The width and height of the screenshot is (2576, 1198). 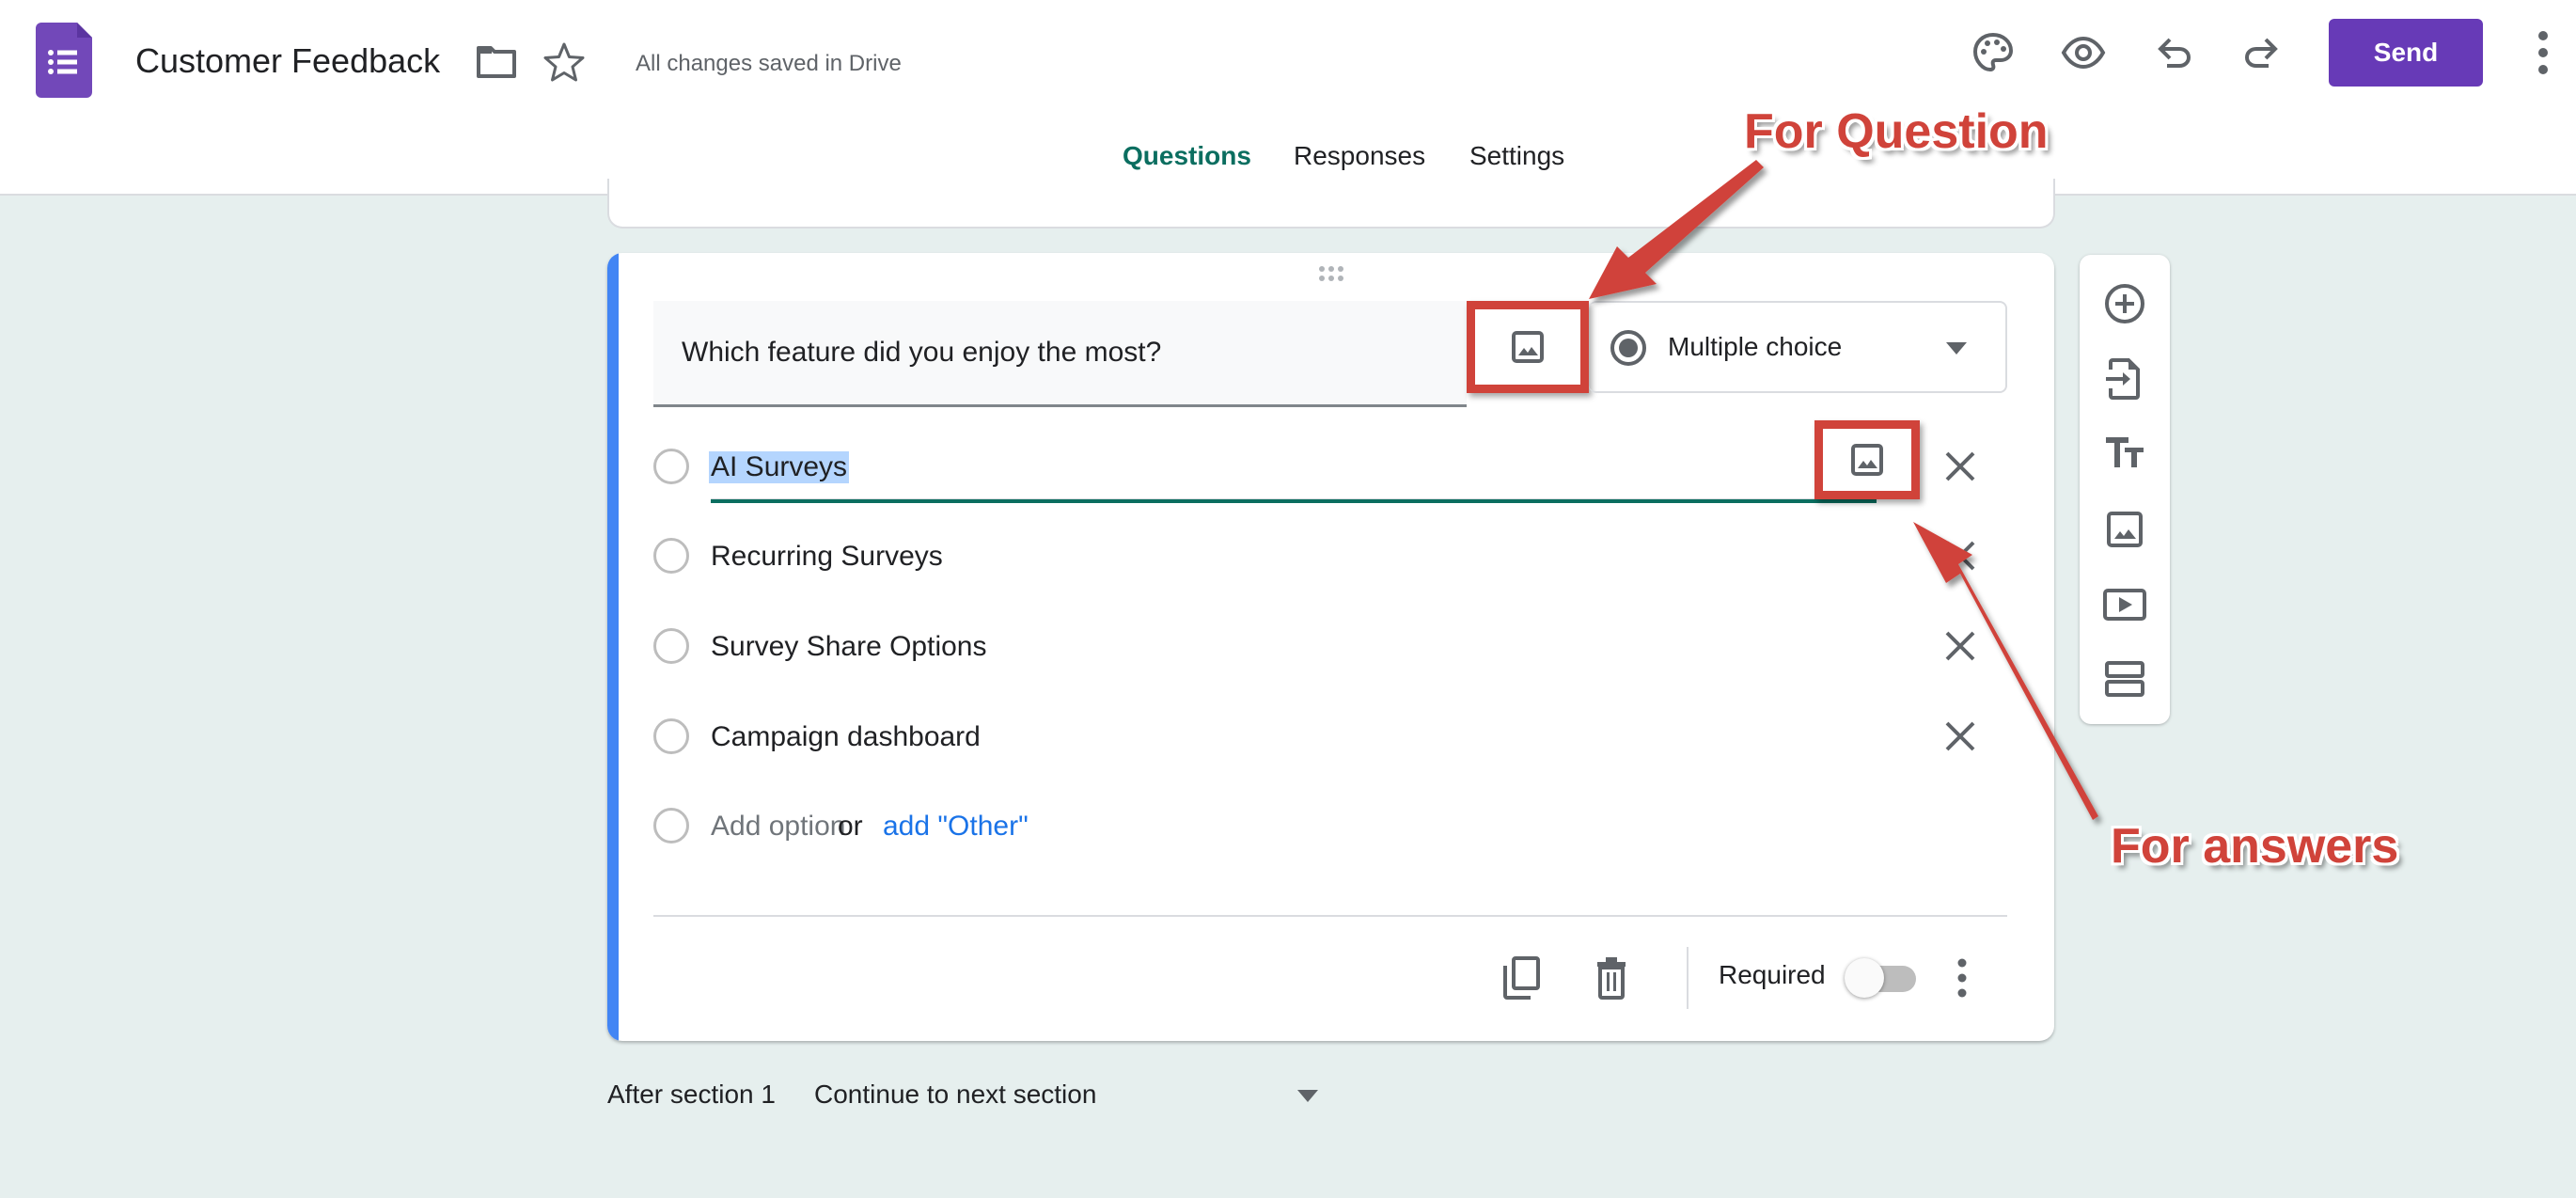 I want to click on question-type-label: Multiple choice, so click(x=1755, y=346).